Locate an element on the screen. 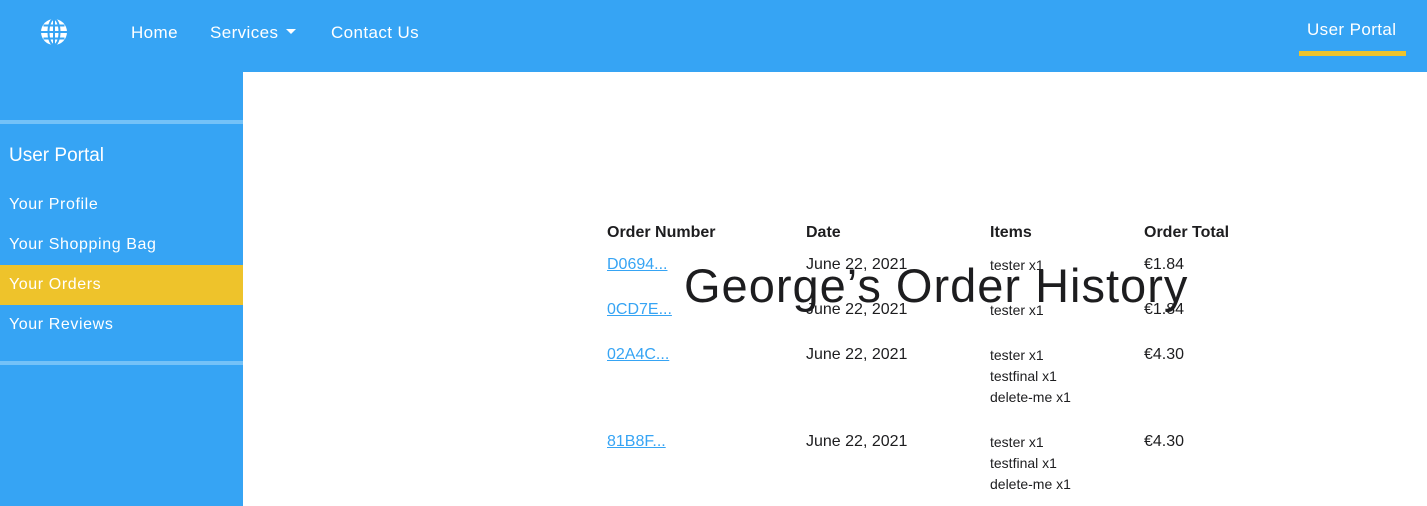 The image size is (1427, 506). column-header-date: Date is located at coordinates (823, 232).